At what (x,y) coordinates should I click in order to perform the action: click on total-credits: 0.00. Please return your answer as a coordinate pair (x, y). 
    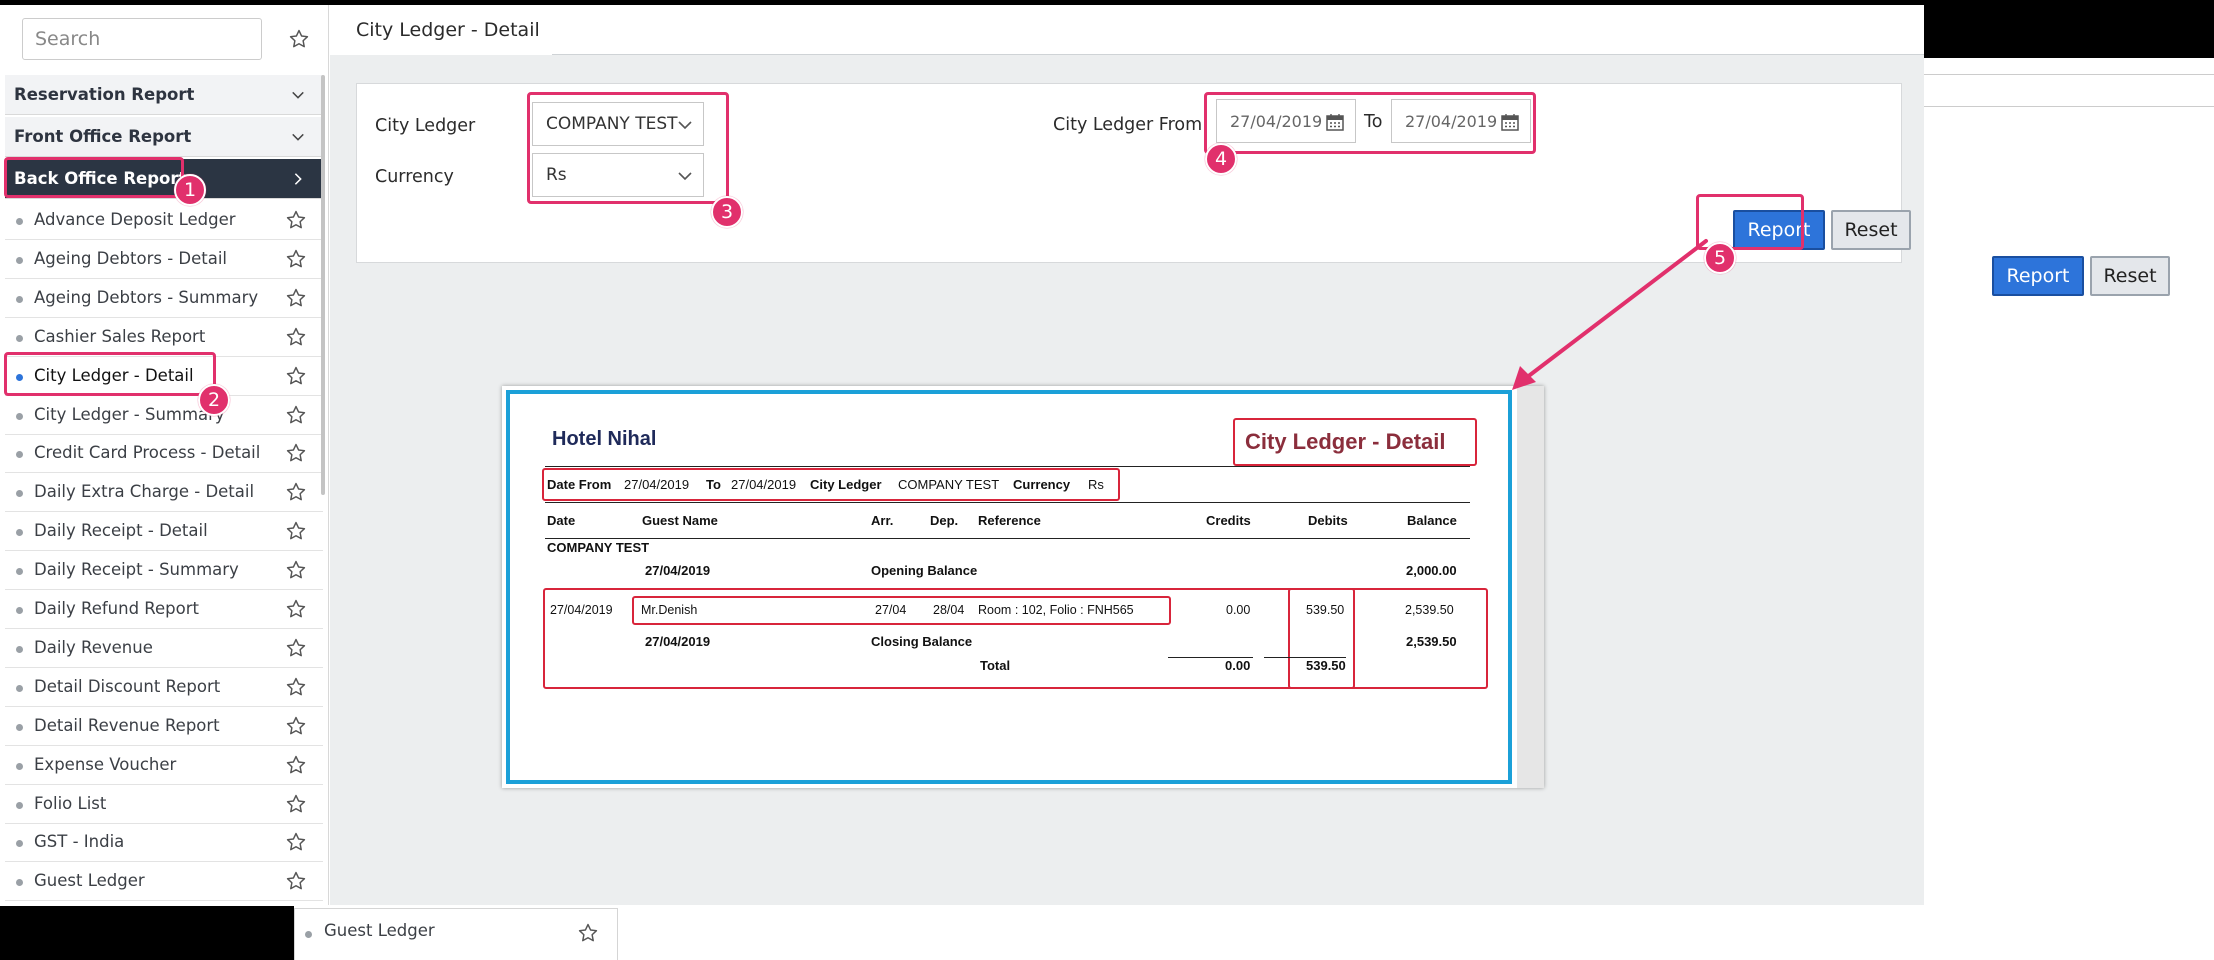
    Looking at the image, I should click on (1238, 665).